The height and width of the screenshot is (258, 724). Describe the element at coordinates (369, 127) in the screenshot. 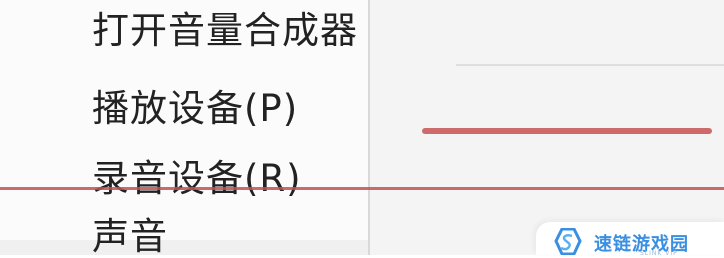

I see `menu-left-border` at that location.